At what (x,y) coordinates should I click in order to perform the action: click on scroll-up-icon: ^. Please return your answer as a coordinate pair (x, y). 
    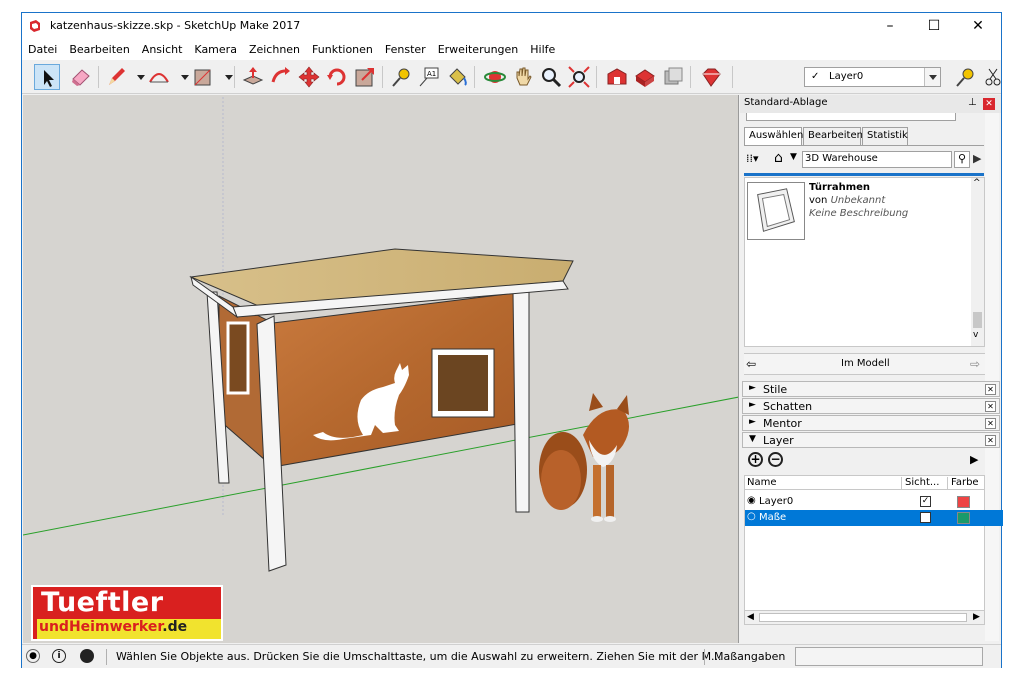
    Looking at the image, I should click on (977, 183).